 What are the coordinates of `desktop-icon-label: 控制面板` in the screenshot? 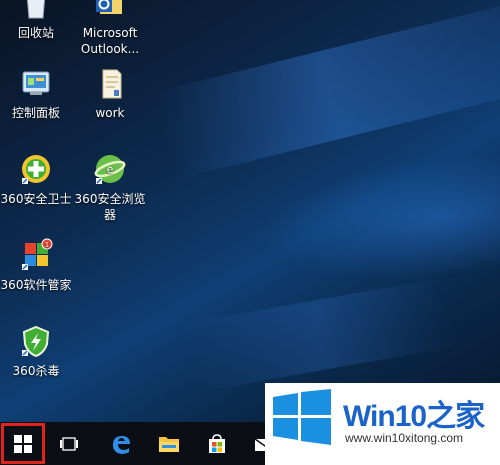 It's located at (35, 113).